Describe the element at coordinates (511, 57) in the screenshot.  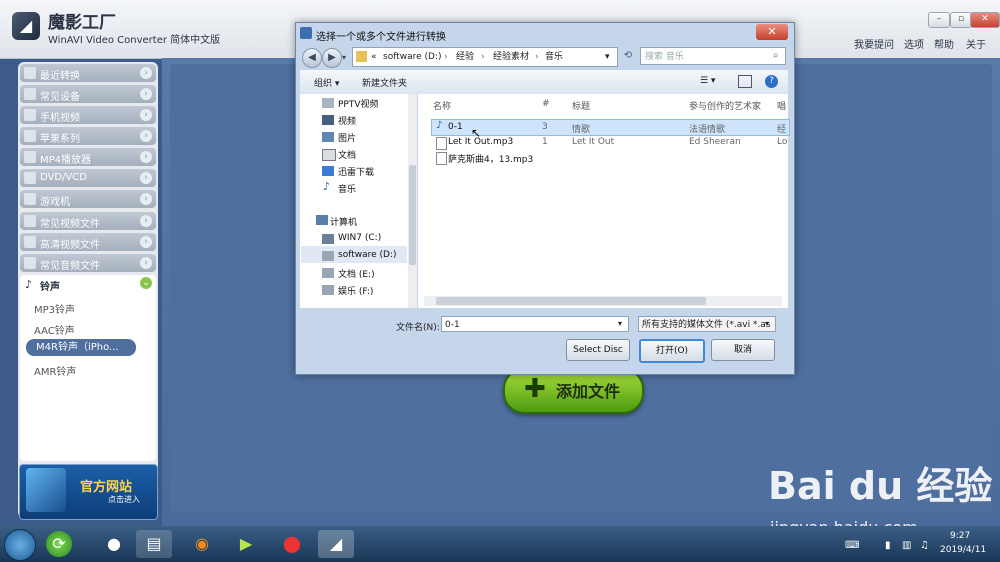
I see `breadcrumb-material: 经验素材` at that location.